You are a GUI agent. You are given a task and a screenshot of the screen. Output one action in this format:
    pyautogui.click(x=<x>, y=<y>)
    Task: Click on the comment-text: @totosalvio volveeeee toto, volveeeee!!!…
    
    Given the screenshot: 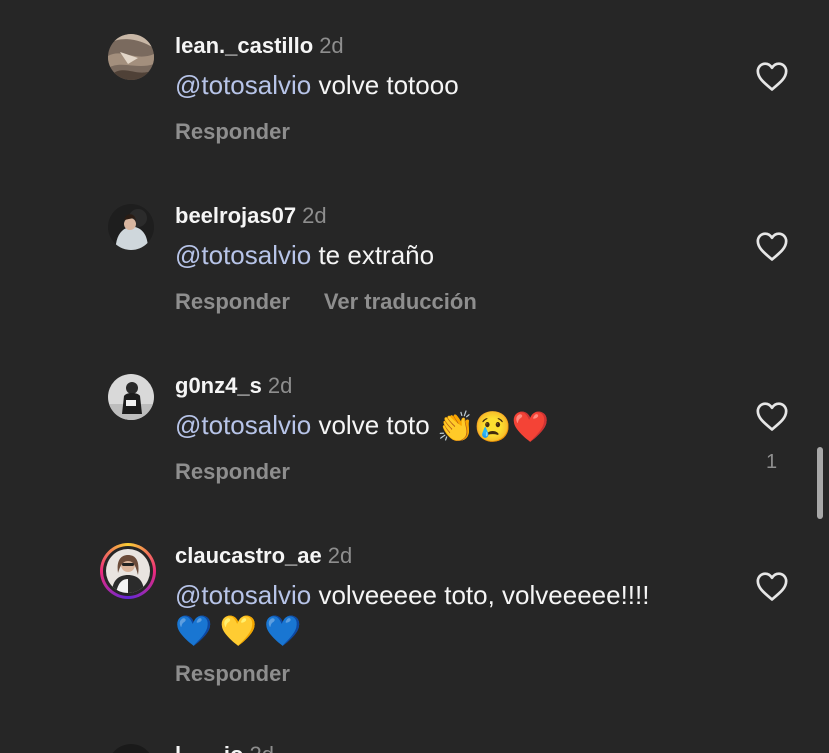 What is the action you would take?
    pyautogui.click(x=455, y=613)
    